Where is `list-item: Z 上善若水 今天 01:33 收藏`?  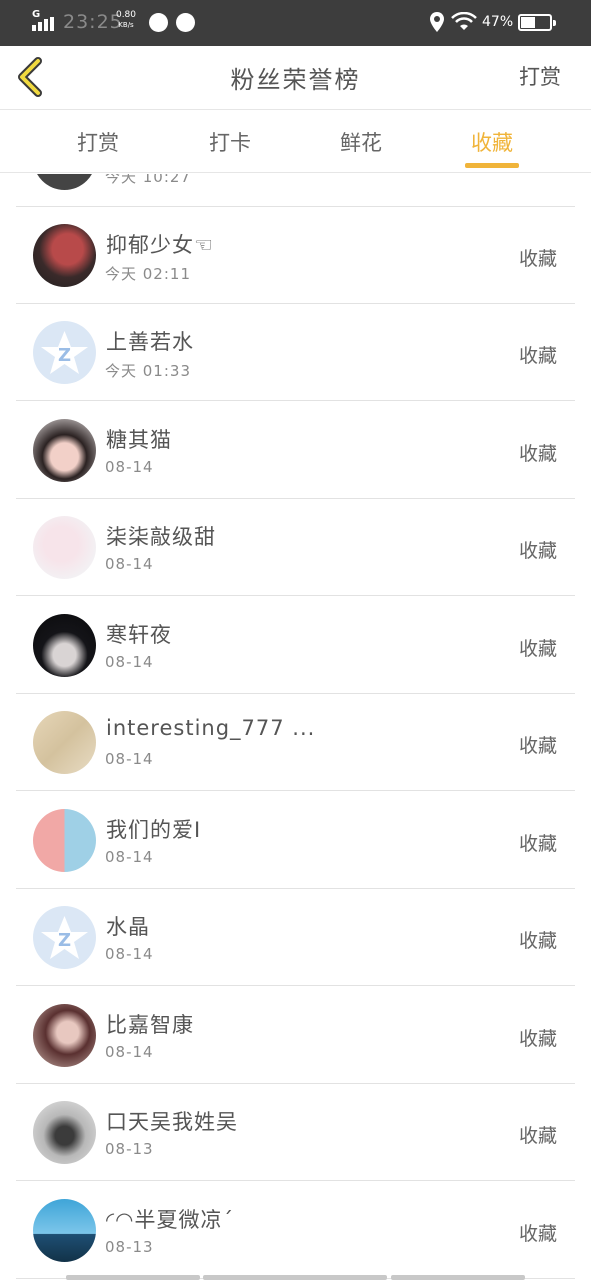
list-item: Z 上善若水 今天 01:33 收藏 is located at coordinates (295, 352).